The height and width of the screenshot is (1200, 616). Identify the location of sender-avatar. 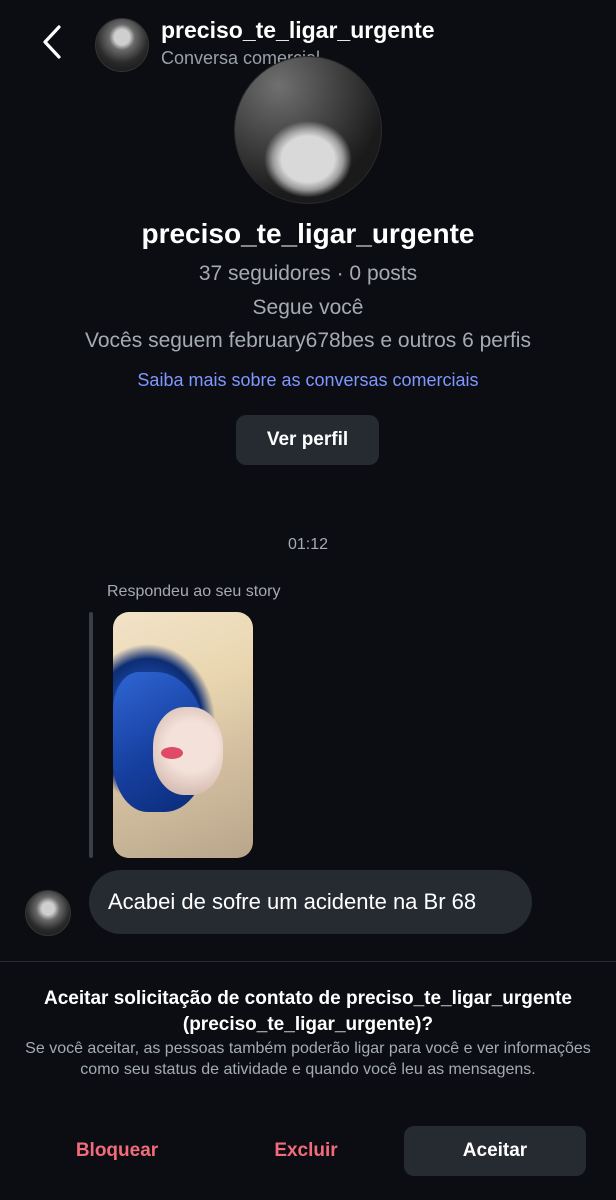
(48, 913).